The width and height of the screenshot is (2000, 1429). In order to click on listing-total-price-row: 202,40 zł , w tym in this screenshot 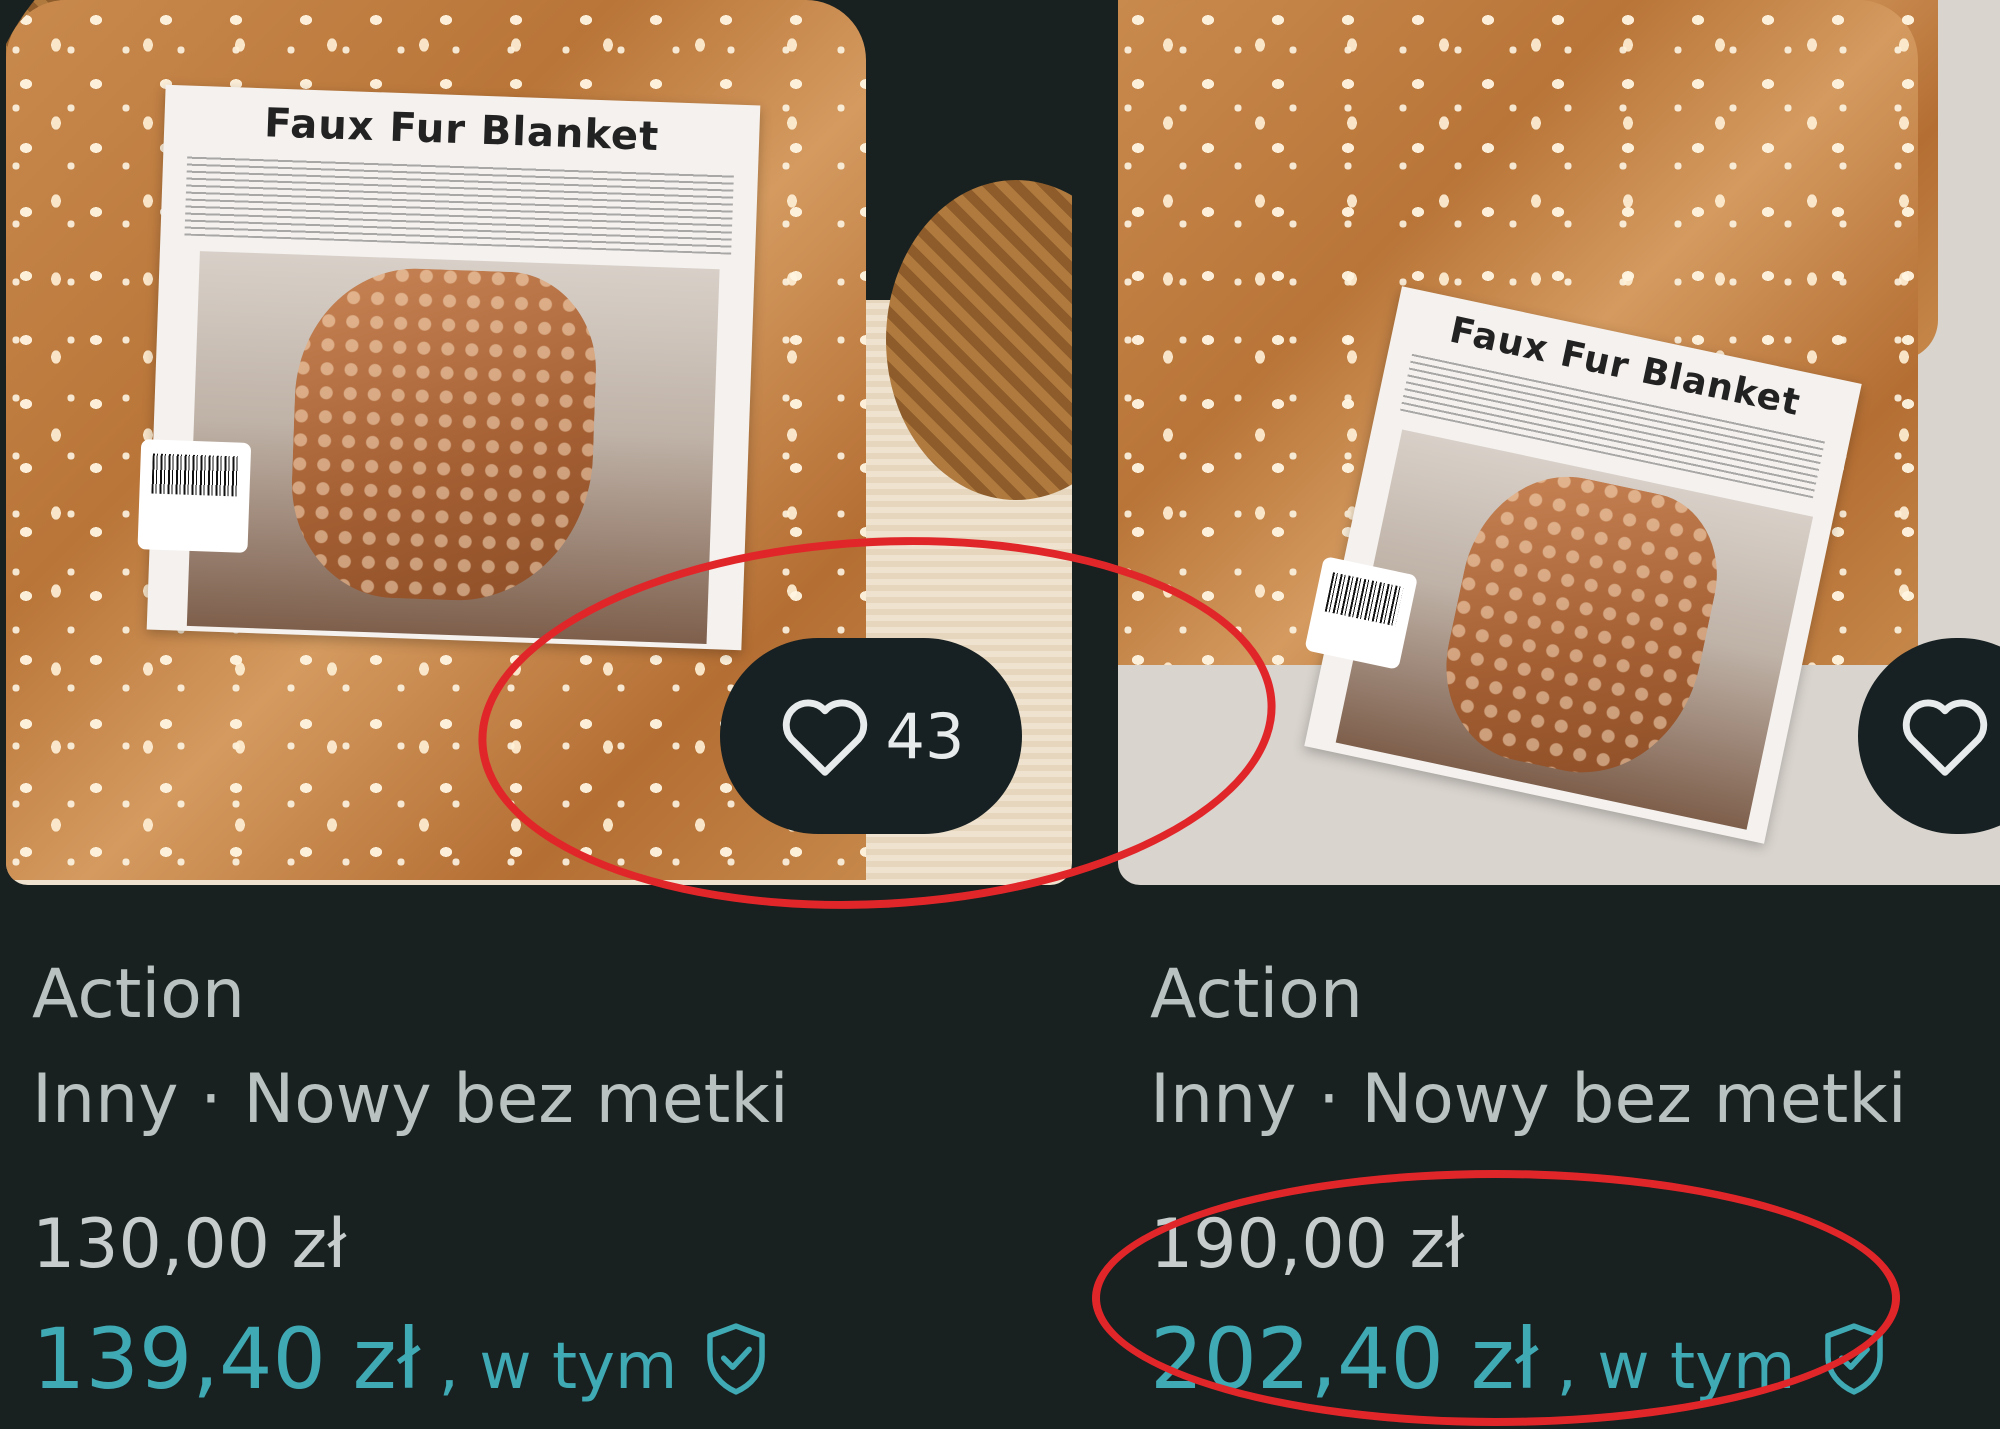, I will do `click(1518, 1359)`.